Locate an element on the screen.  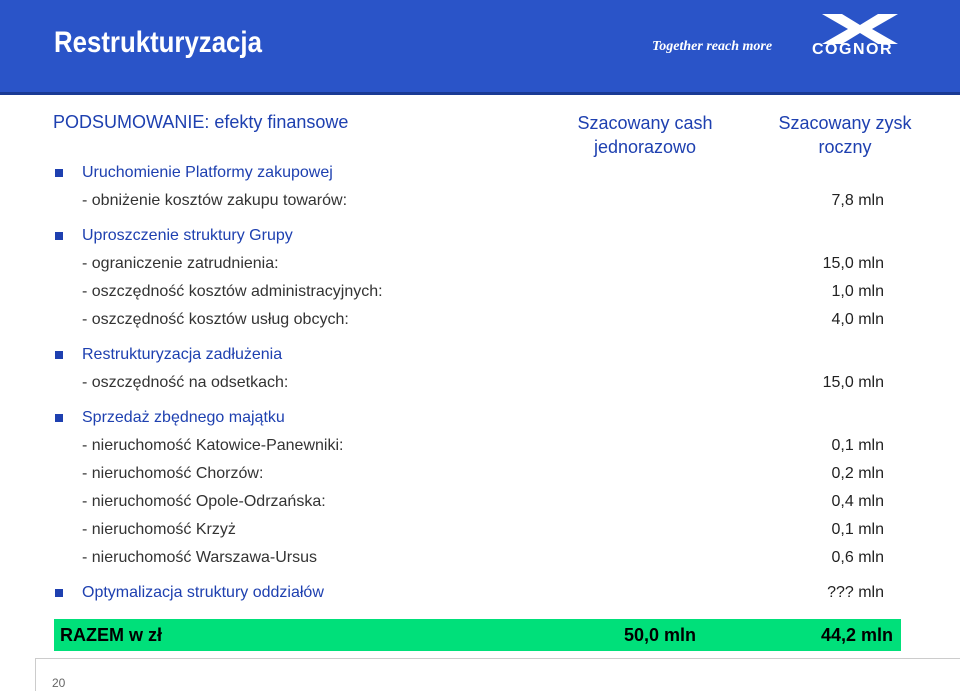
item-value: 7,8 mln is located at coordinates (857, 200).